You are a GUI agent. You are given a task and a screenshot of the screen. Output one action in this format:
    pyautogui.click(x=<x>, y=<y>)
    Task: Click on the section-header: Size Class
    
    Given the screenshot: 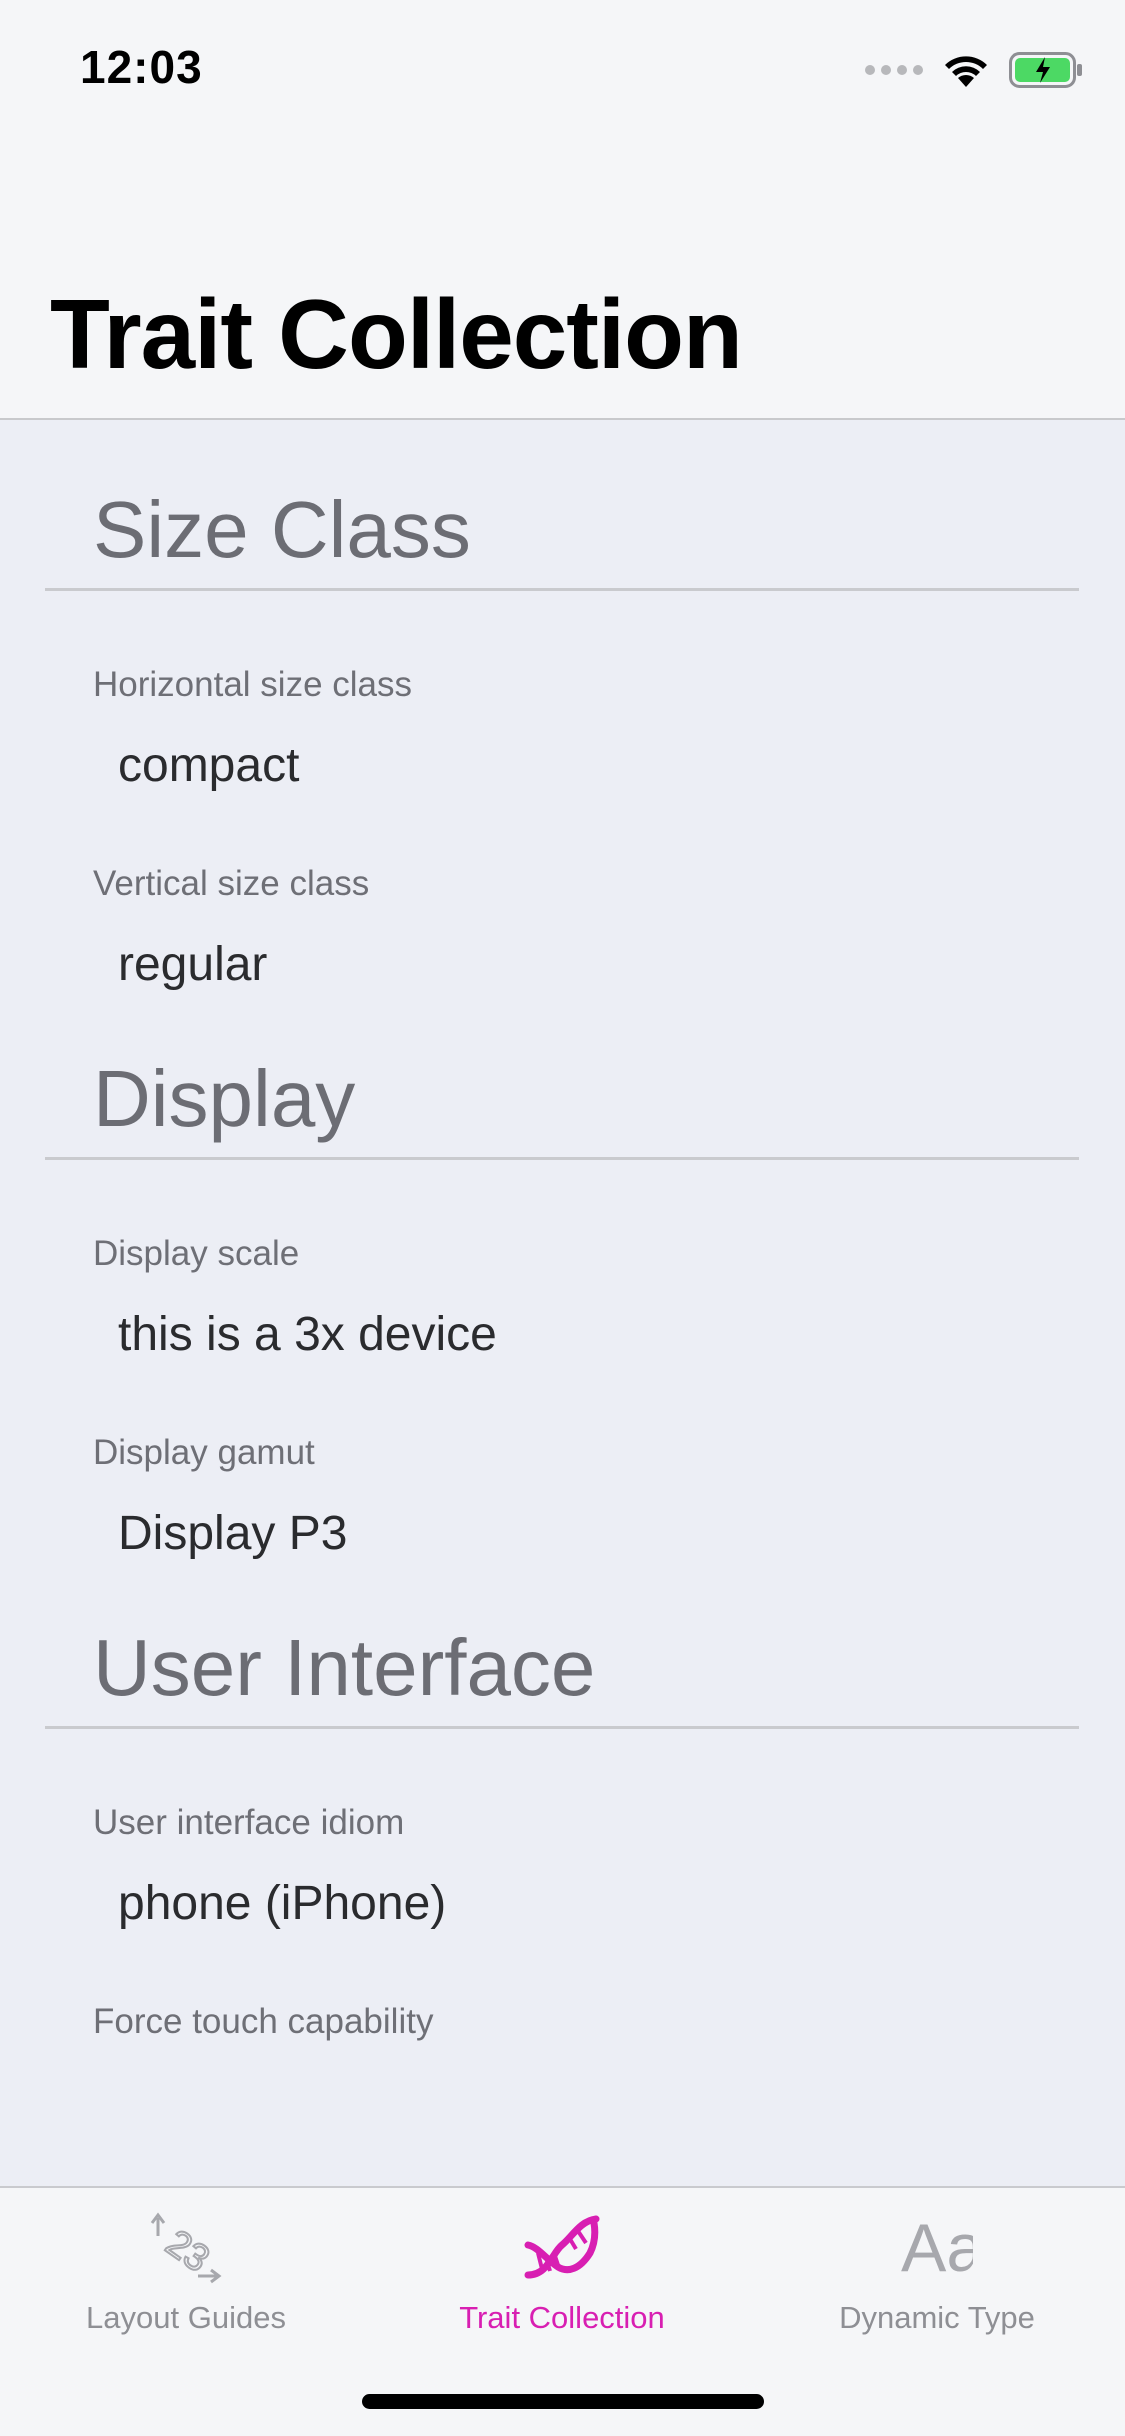 What is the action you would take?
    pyautogui.click(x=282, y=529)
    